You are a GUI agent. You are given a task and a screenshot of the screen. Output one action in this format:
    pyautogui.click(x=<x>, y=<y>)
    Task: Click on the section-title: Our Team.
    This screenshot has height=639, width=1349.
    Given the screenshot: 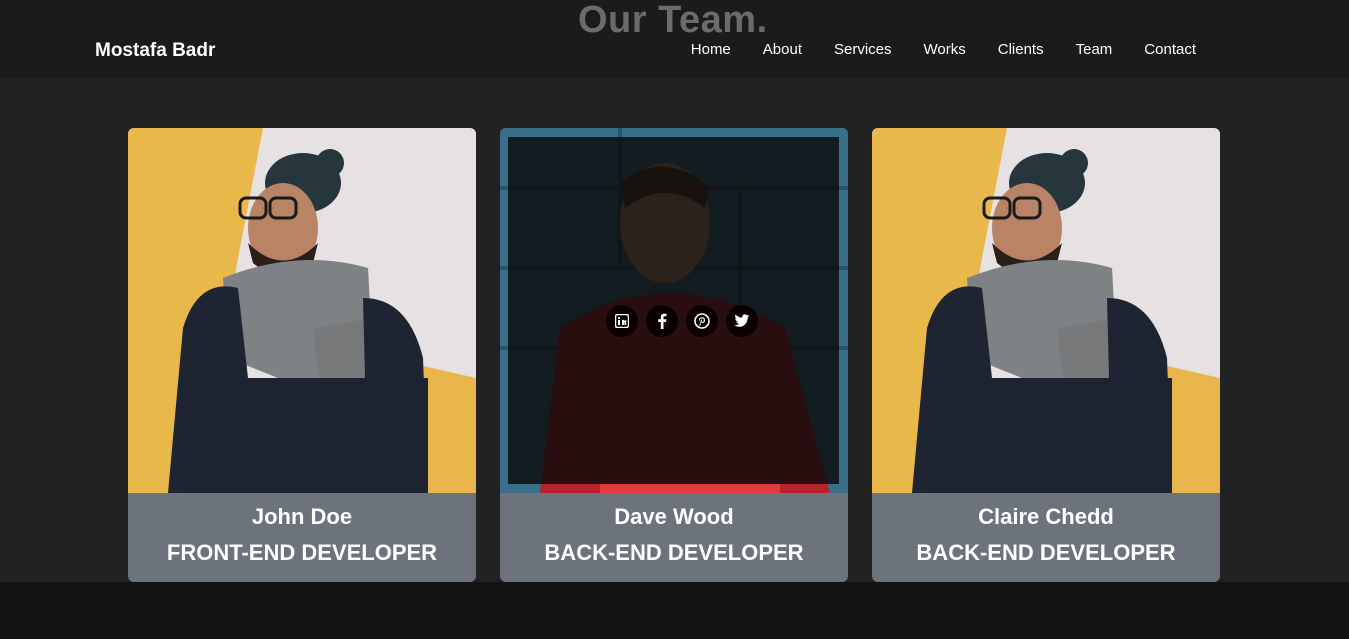 What is the action you would take?
    pyautogui.click(x=673, y=20)
    